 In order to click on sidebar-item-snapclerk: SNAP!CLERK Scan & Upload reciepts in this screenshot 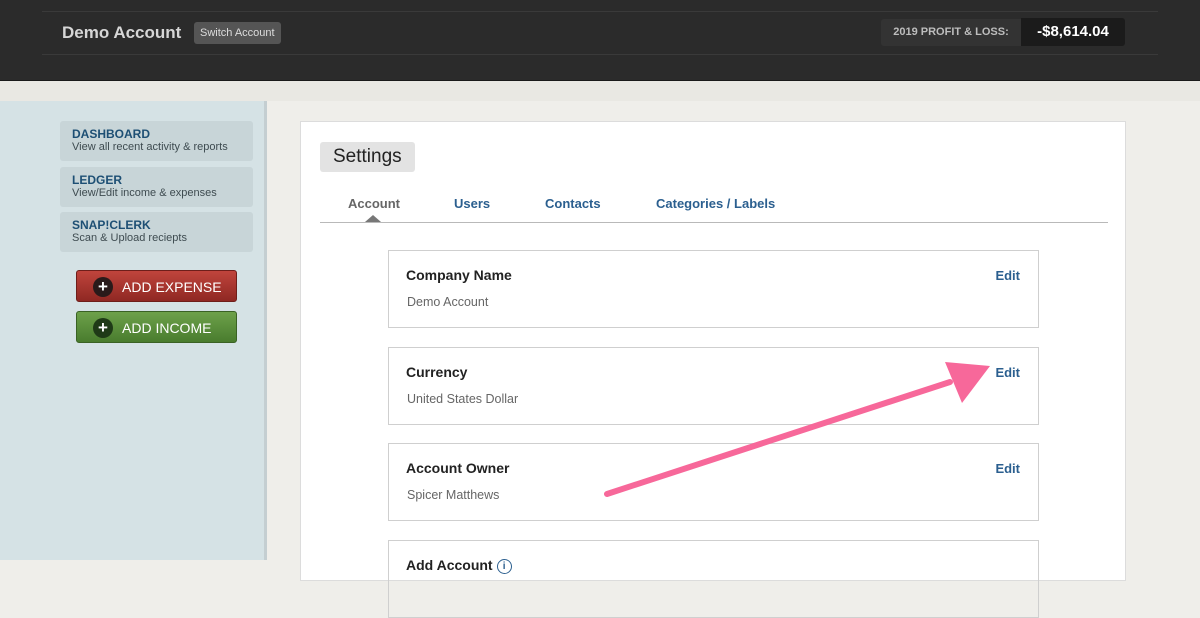, I will do `click(156, 232)`.